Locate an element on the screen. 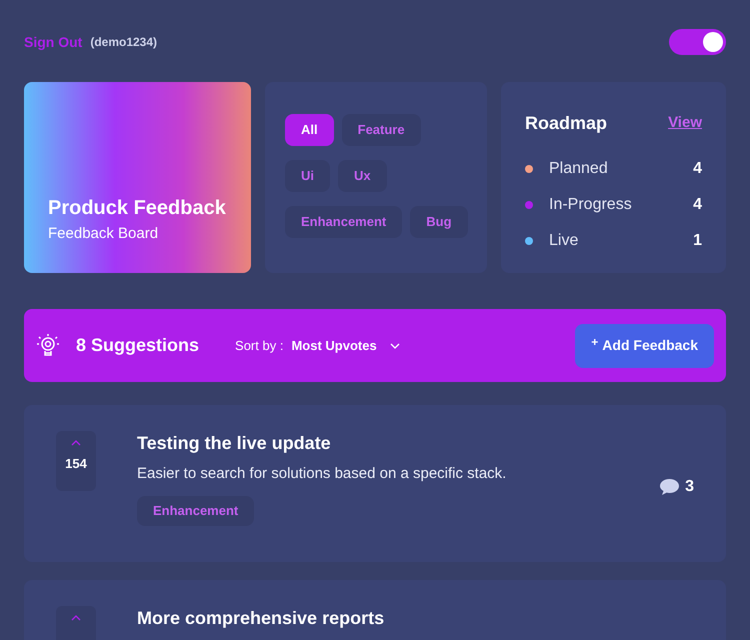 The height and width of the screenshot is (640, 750). comment-count: 3 is located at coordinates (689, 487).